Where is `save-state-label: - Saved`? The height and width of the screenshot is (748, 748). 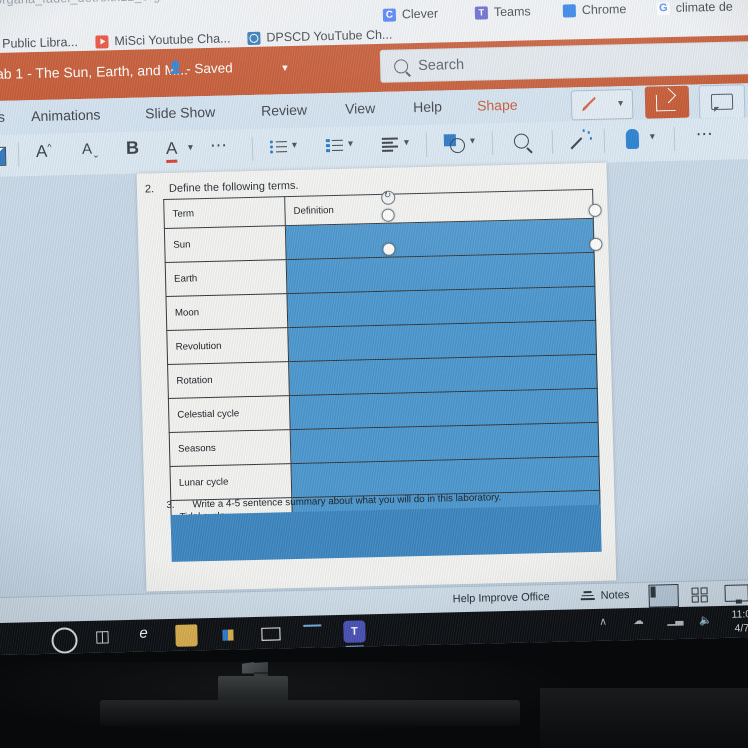
save-state-label: - Saved is located at coordinates (209, 68).